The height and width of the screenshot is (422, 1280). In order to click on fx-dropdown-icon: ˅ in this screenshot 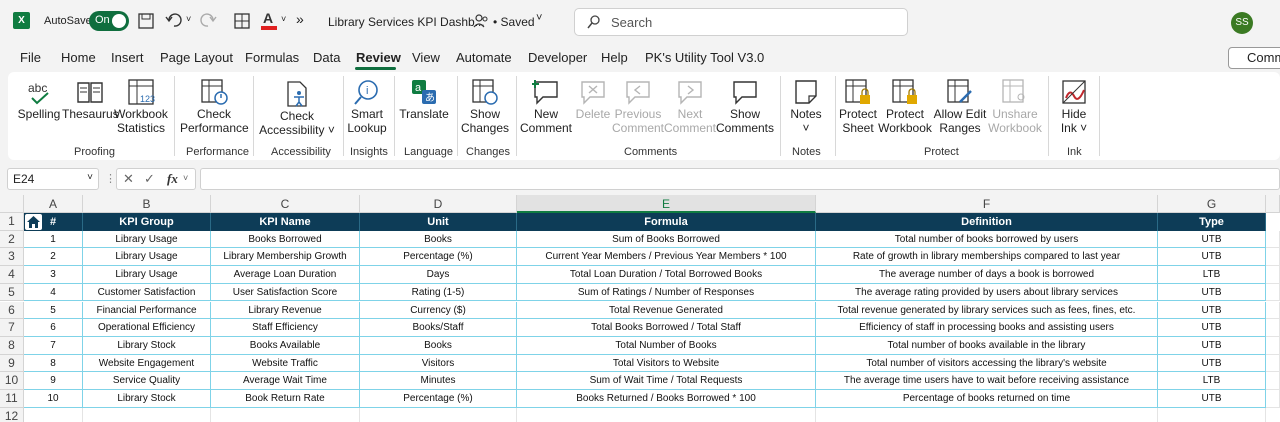, I will do `click(185, 178)`.